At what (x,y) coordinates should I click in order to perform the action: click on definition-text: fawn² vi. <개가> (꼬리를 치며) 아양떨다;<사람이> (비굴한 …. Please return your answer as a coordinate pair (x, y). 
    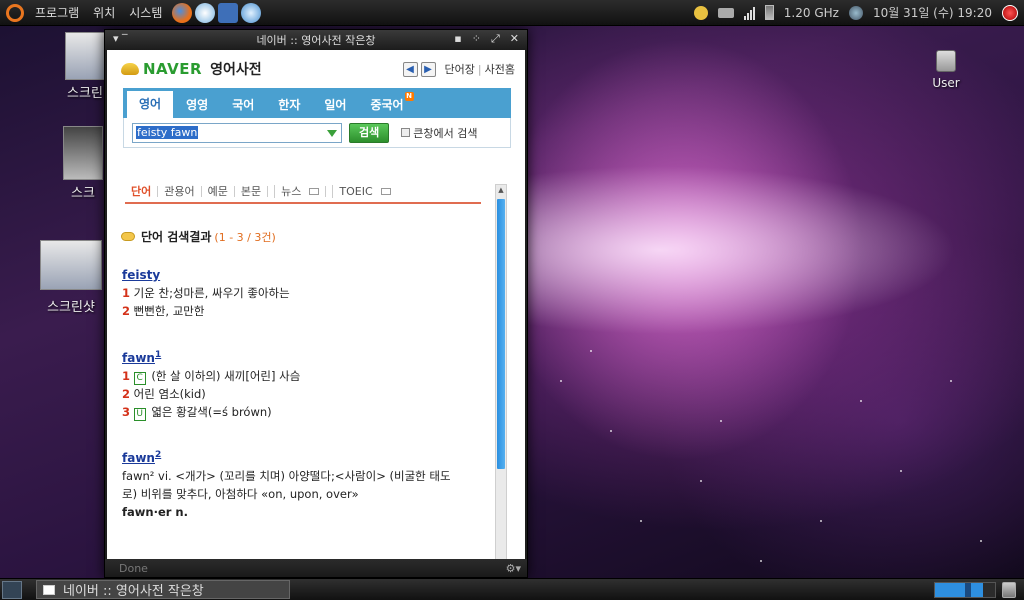
    Looking at the image, I should click on (286, 475).